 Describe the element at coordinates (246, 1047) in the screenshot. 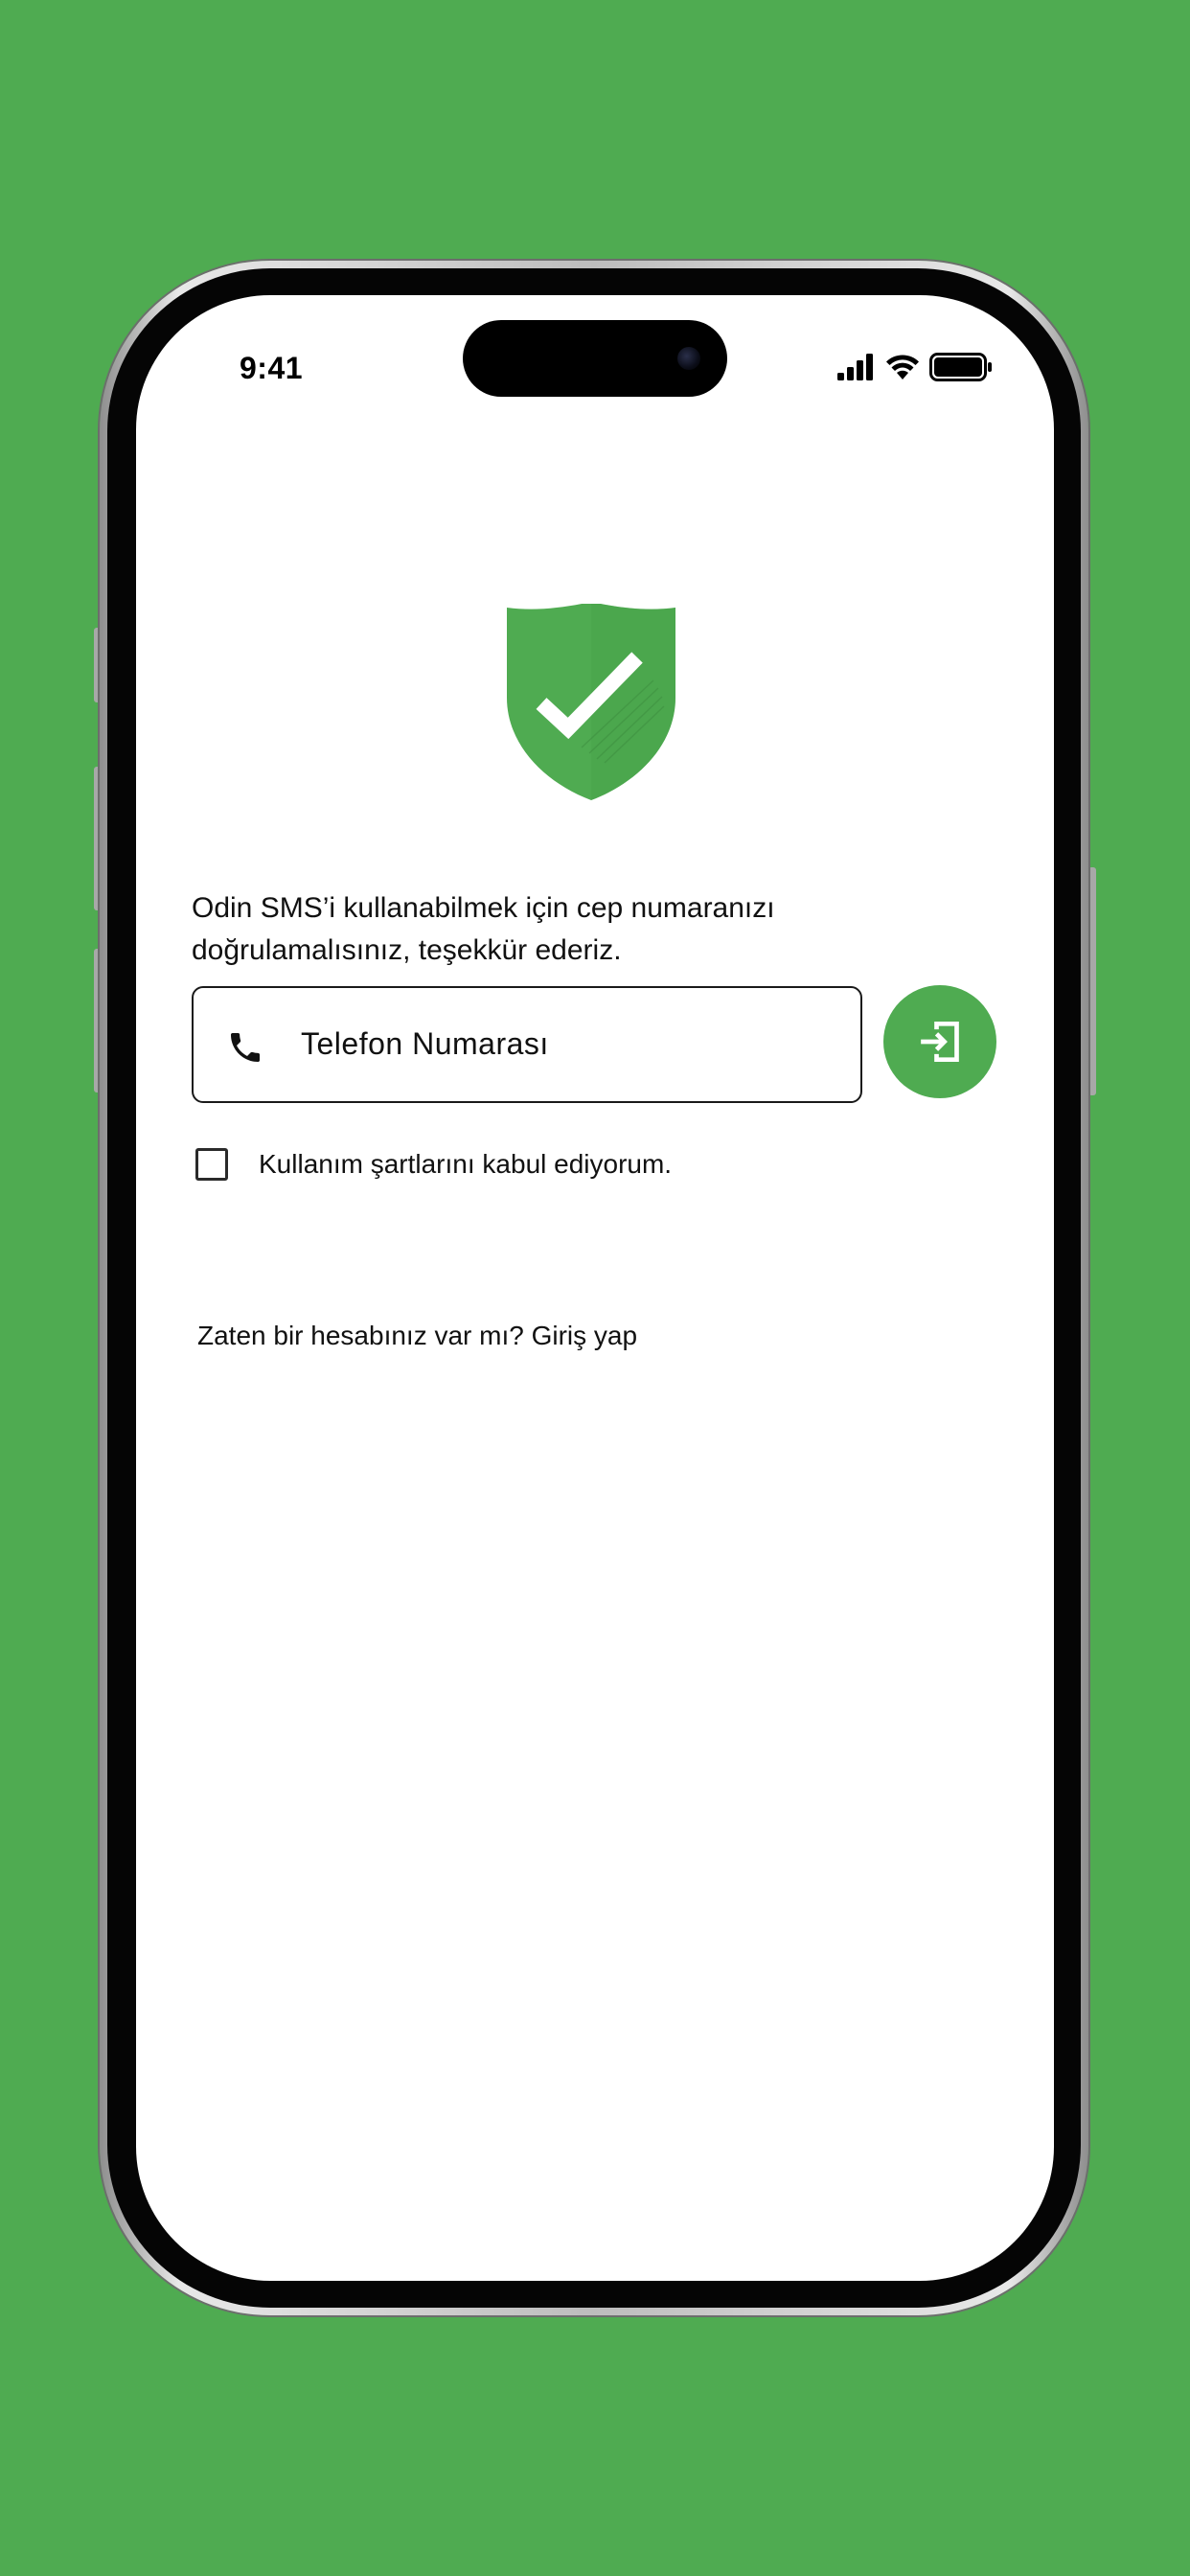

I see `phone-icon` at that location.